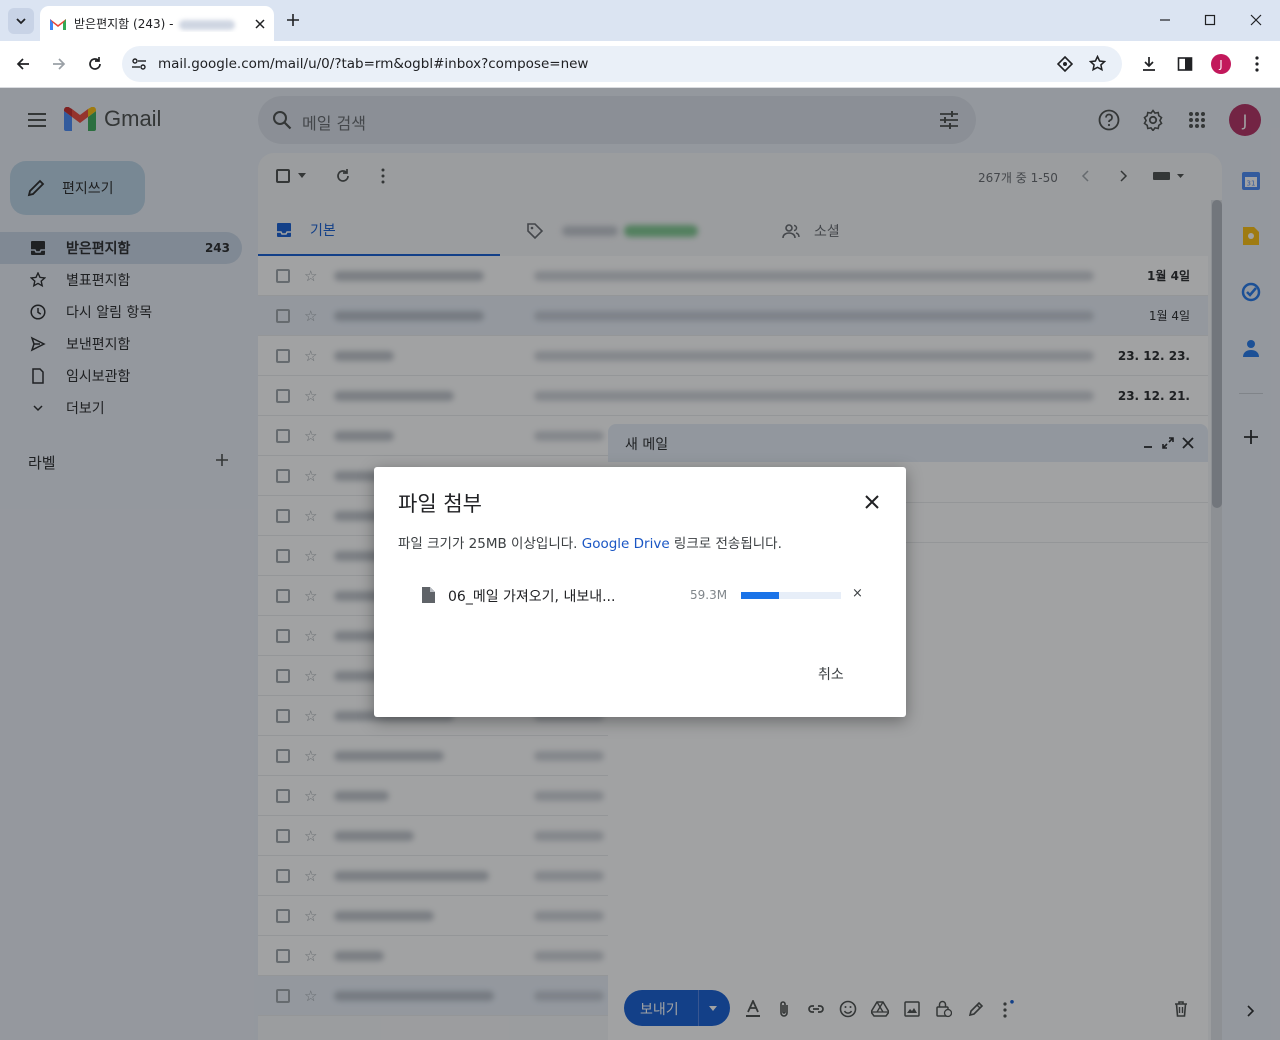 The height and width of the screenshot is (1040, 1280). I want to click on remove-file-button: ×, so click(857, 593).